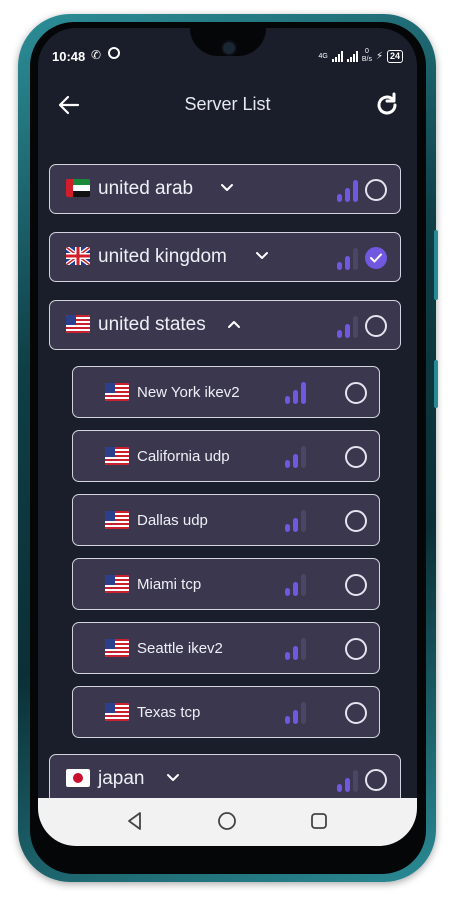 Image resolution: width=460 pixels, height=900 pixels. What do you see at coordinates (172, 520) in the screenshot?
I see `server-label: Dallas udp` at bounding box center [172, 520].